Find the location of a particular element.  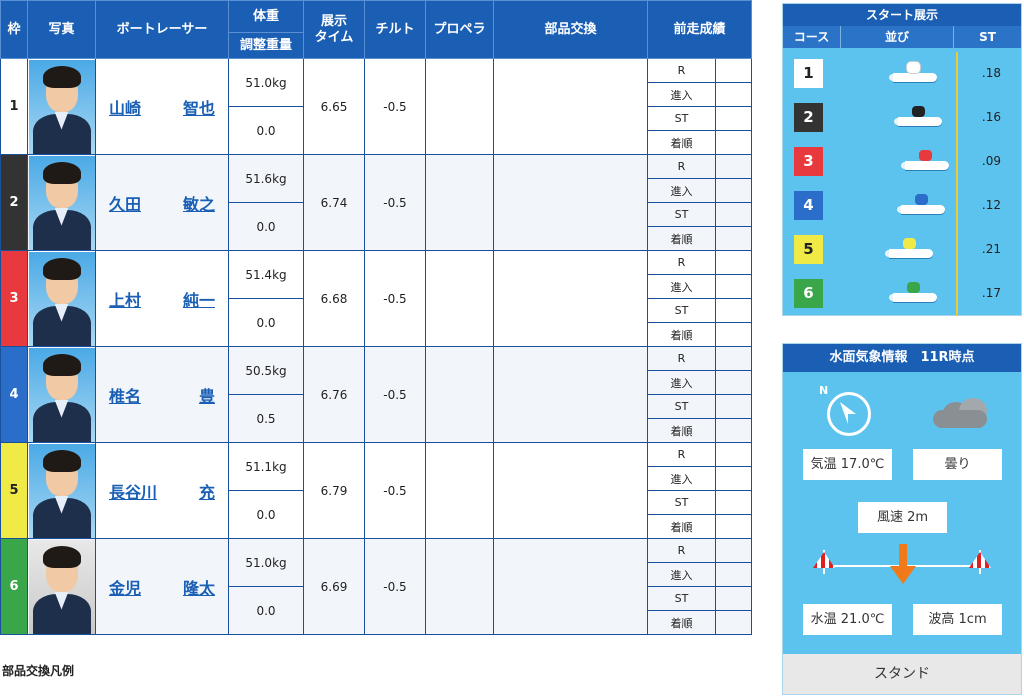

table-row: 6 金児 隆太 51.0kg 6.69 -0.5 R is located at coordinates (376, 586).